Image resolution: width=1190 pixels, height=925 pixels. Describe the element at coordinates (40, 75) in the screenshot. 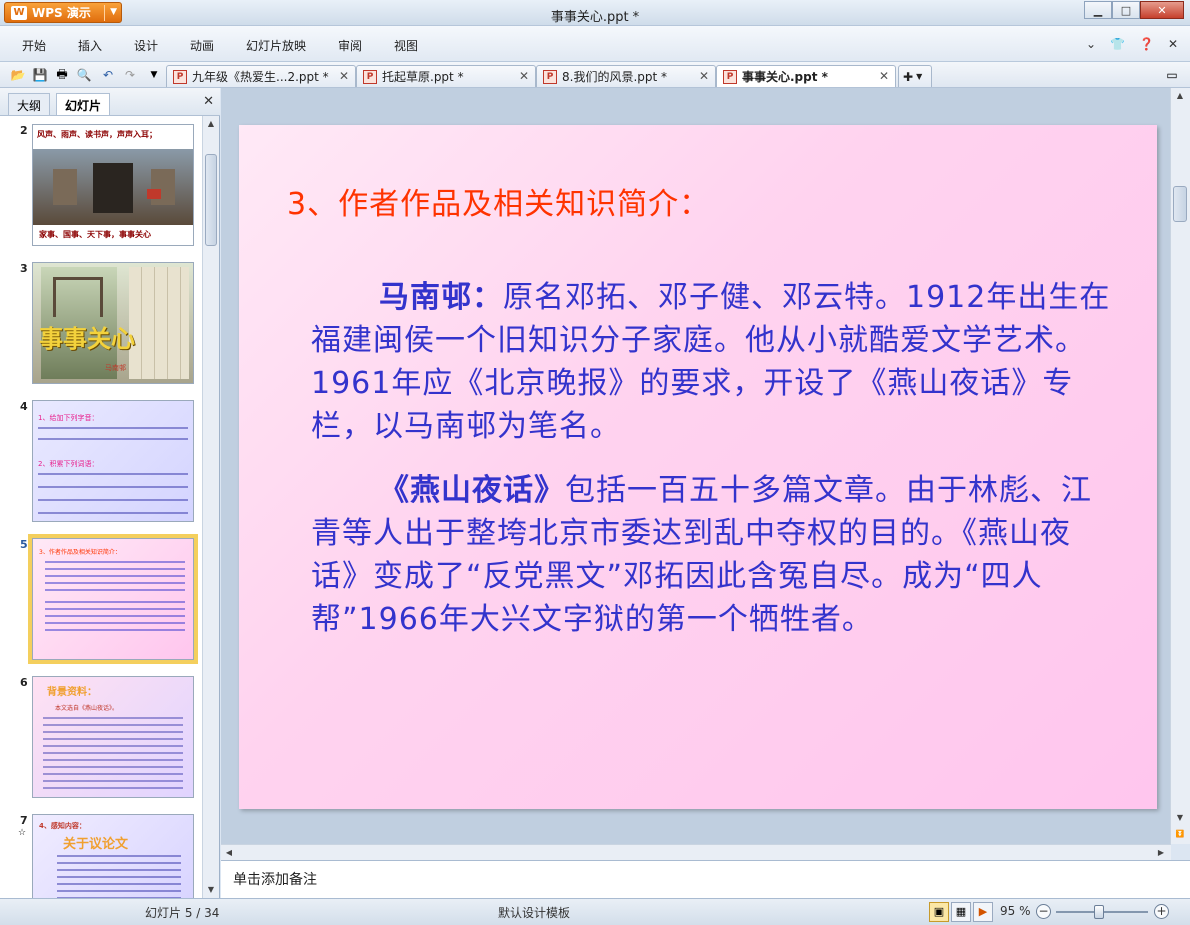

I see `save-icon: 💾` at that location.